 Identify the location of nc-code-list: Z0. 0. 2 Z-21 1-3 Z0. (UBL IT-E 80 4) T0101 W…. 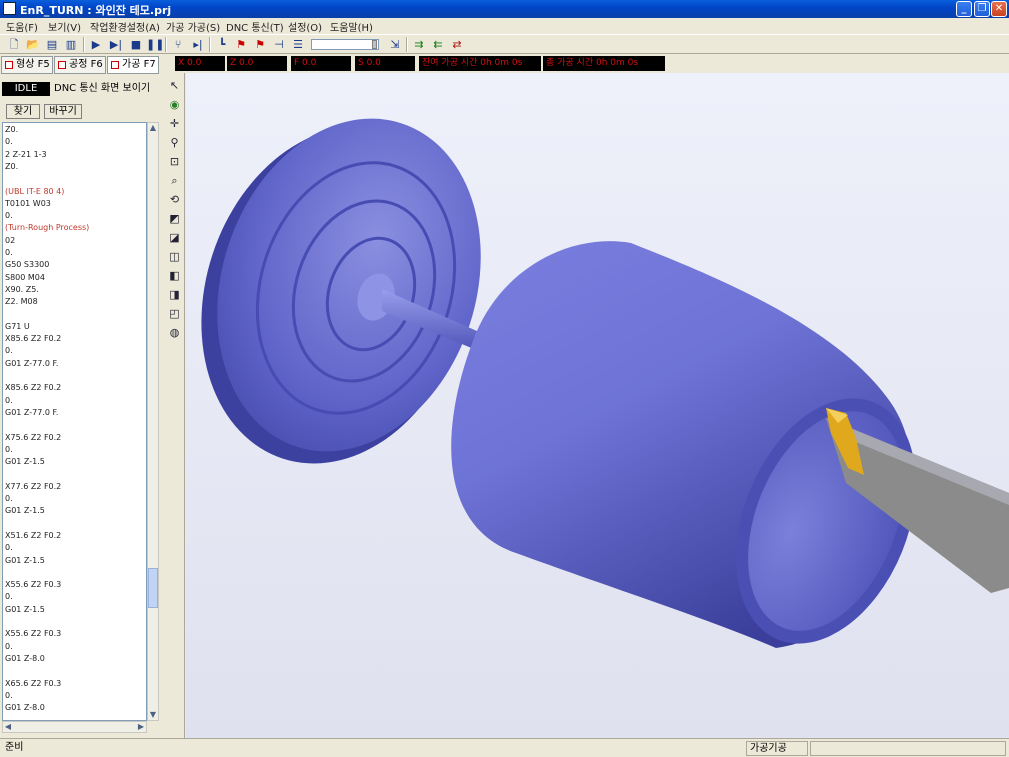
(74, 421).